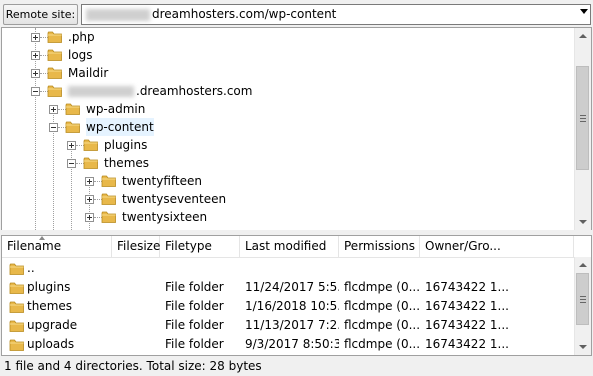 The image size is (593, 376). I want to click on remote-path-text: dreamhosters.com/wp-content, so click(244, 14).